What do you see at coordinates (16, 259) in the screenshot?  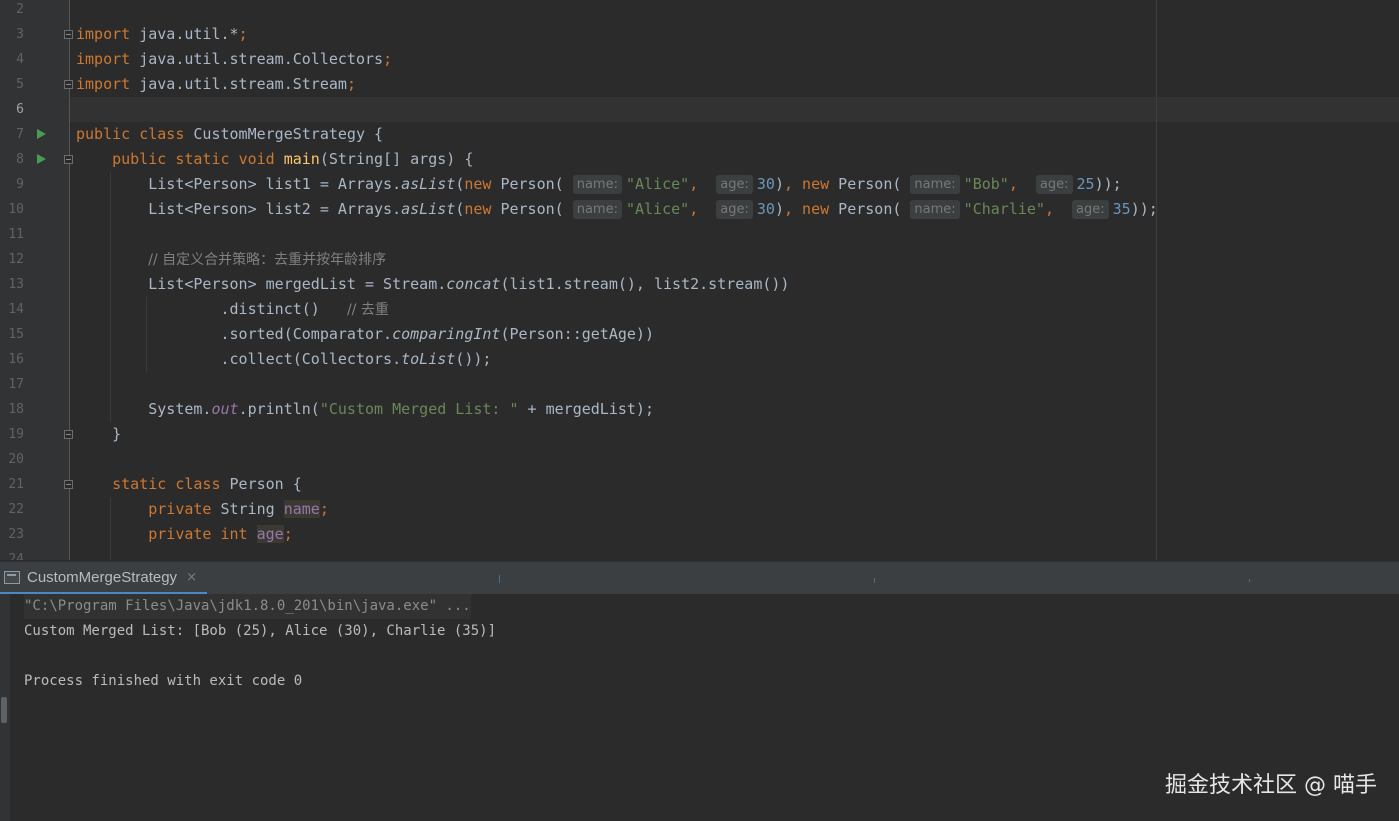 I see `line-number: 12` at bounding box center [16, 259].